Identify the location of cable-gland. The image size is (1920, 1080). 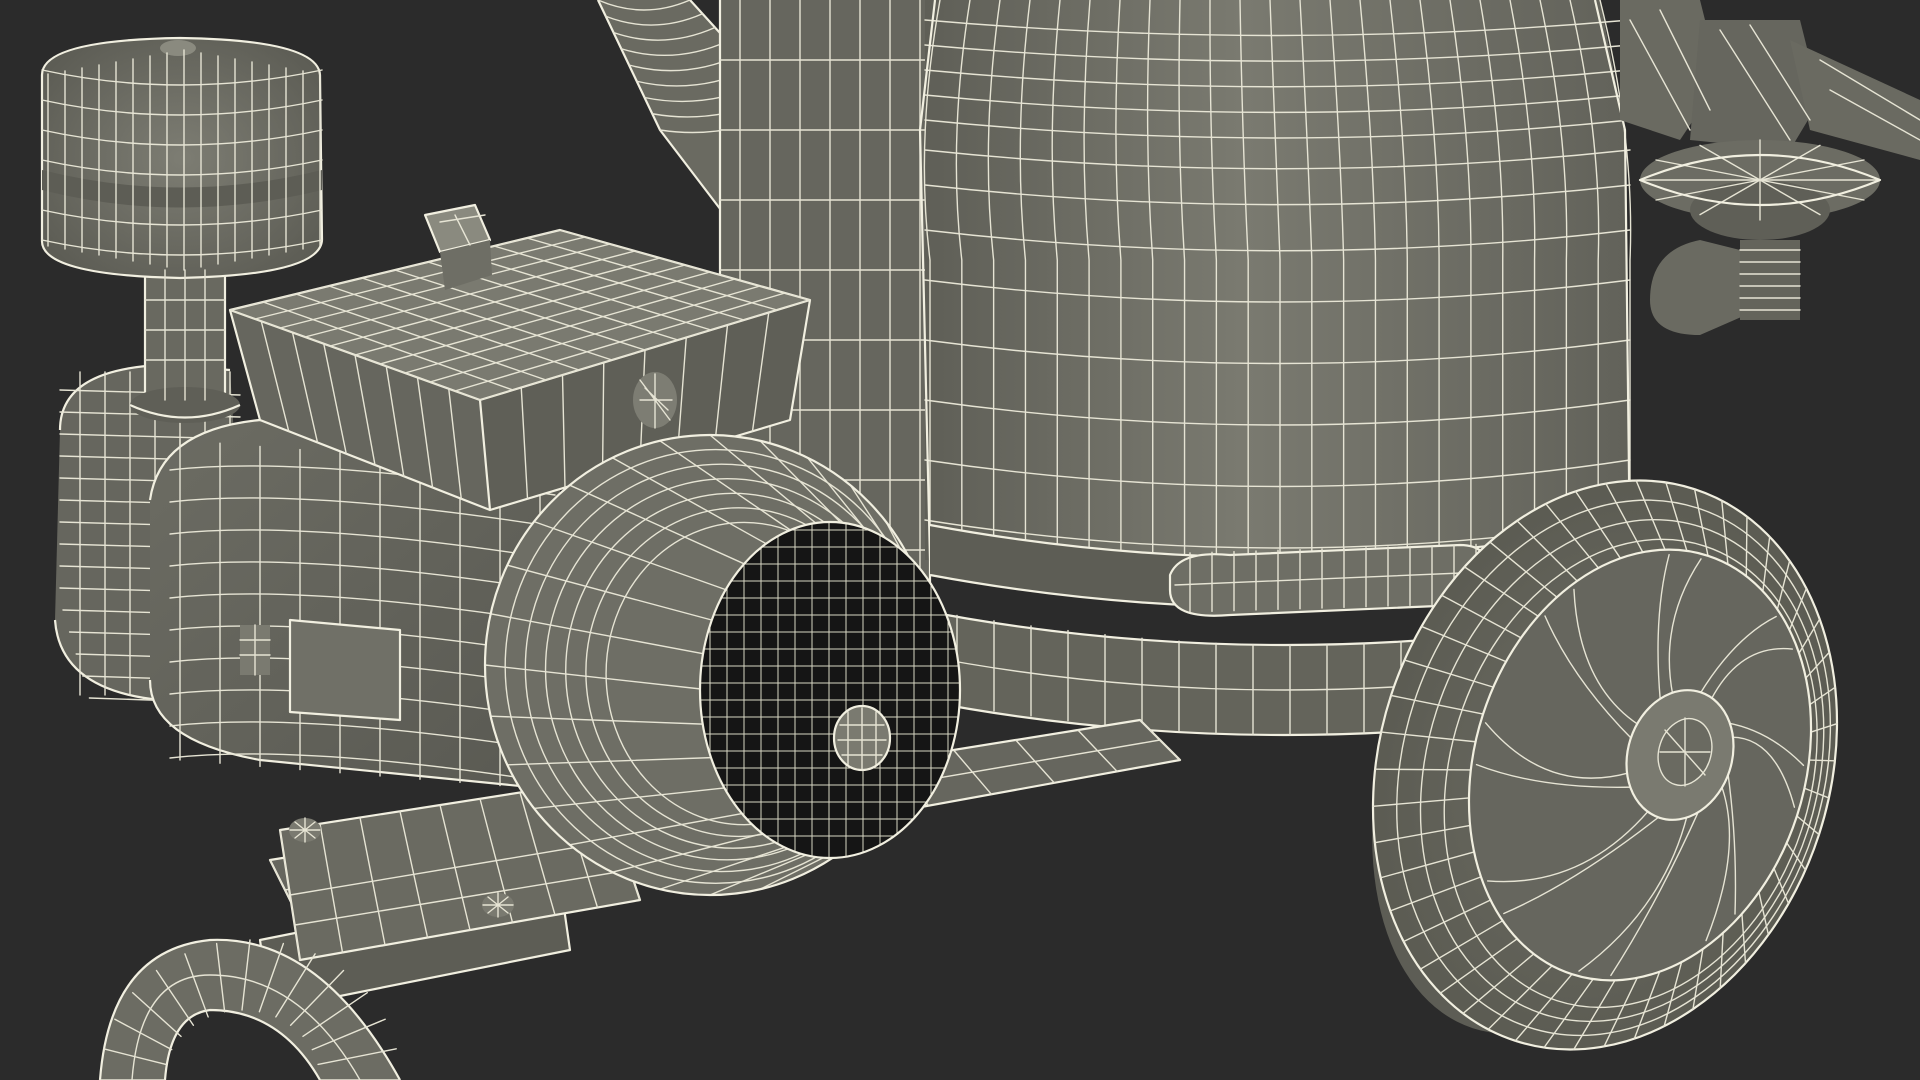
(655, 400).